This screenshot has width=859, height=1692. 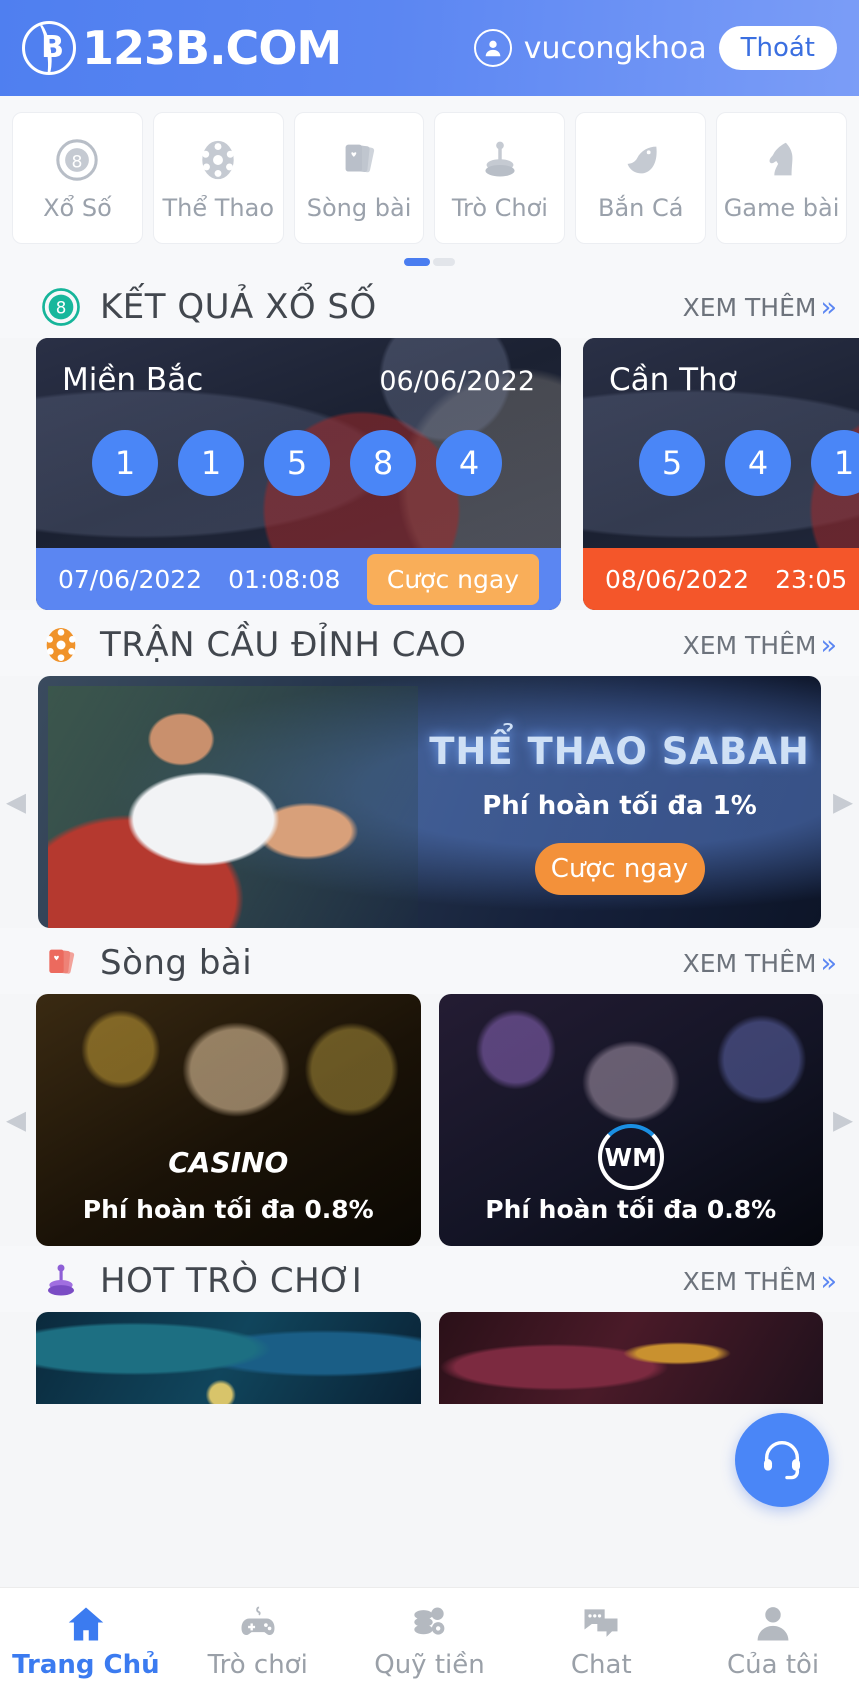 I want to click on category-ban-ca: Bắn Cá, so click(x=641, y=178).